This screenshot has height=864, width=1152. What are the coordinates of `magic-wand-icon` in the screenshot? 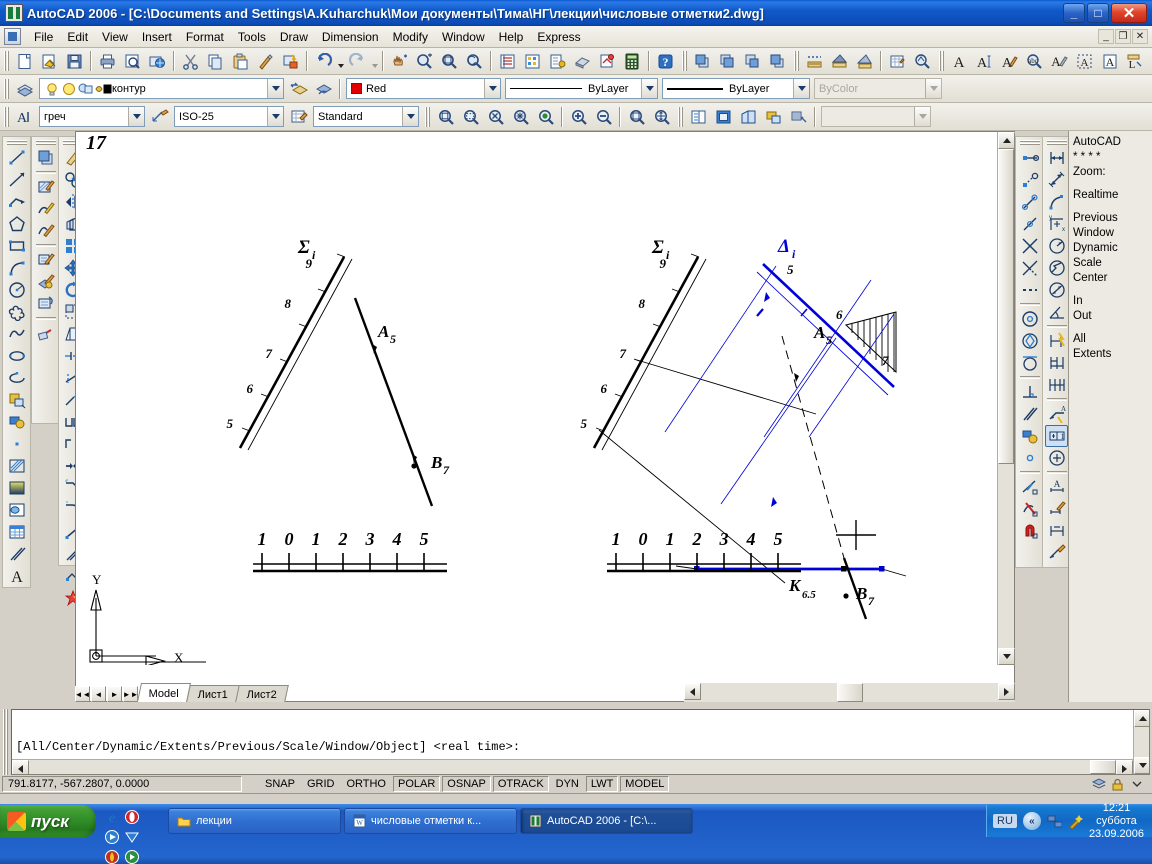 It's located at (1075, 821).